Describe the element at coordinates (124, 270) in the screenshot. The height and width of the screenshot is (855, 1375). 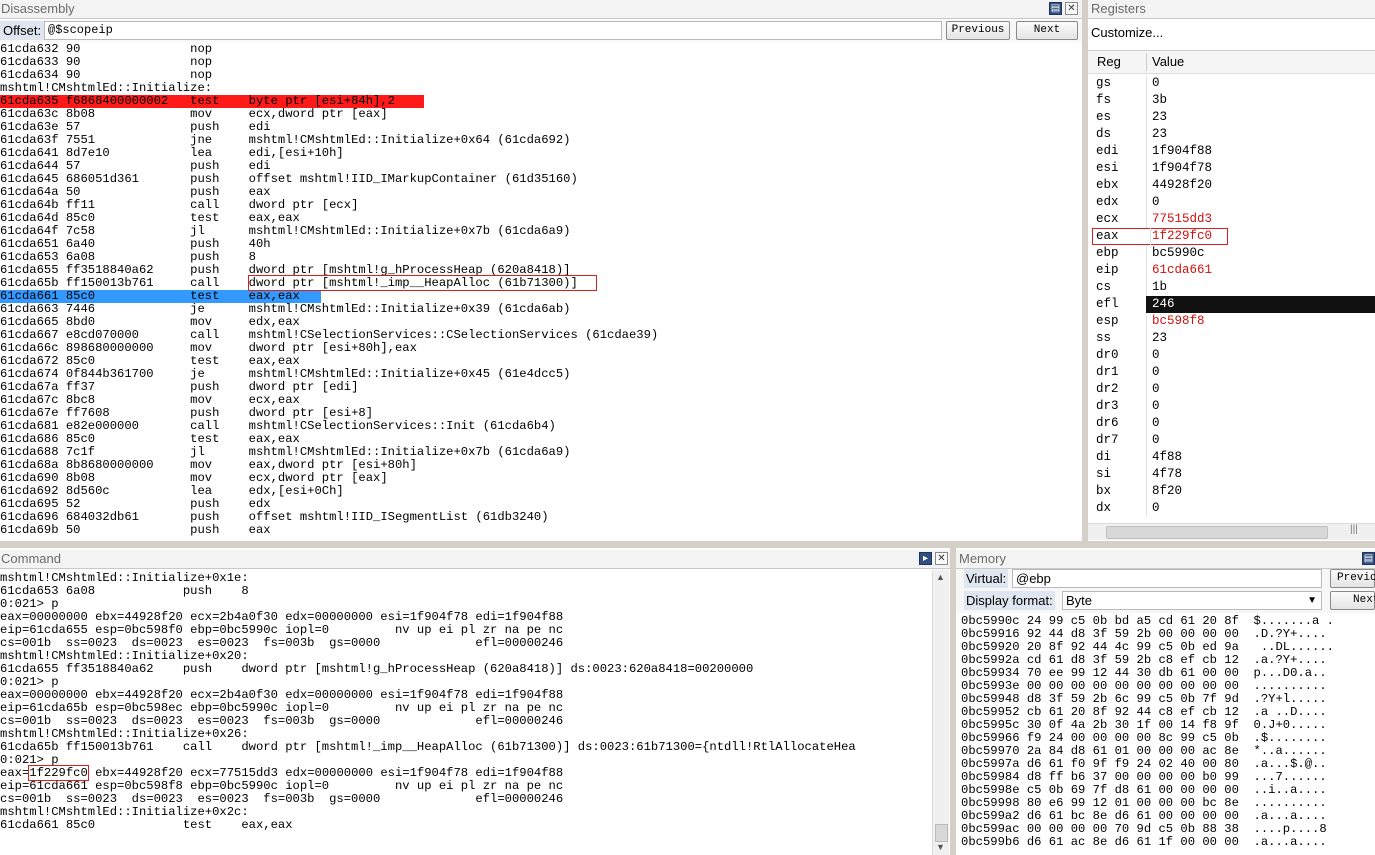
I see `disasm-address-bytes-mnemonic: 61cda655 ff3518840a62 push` at that location.